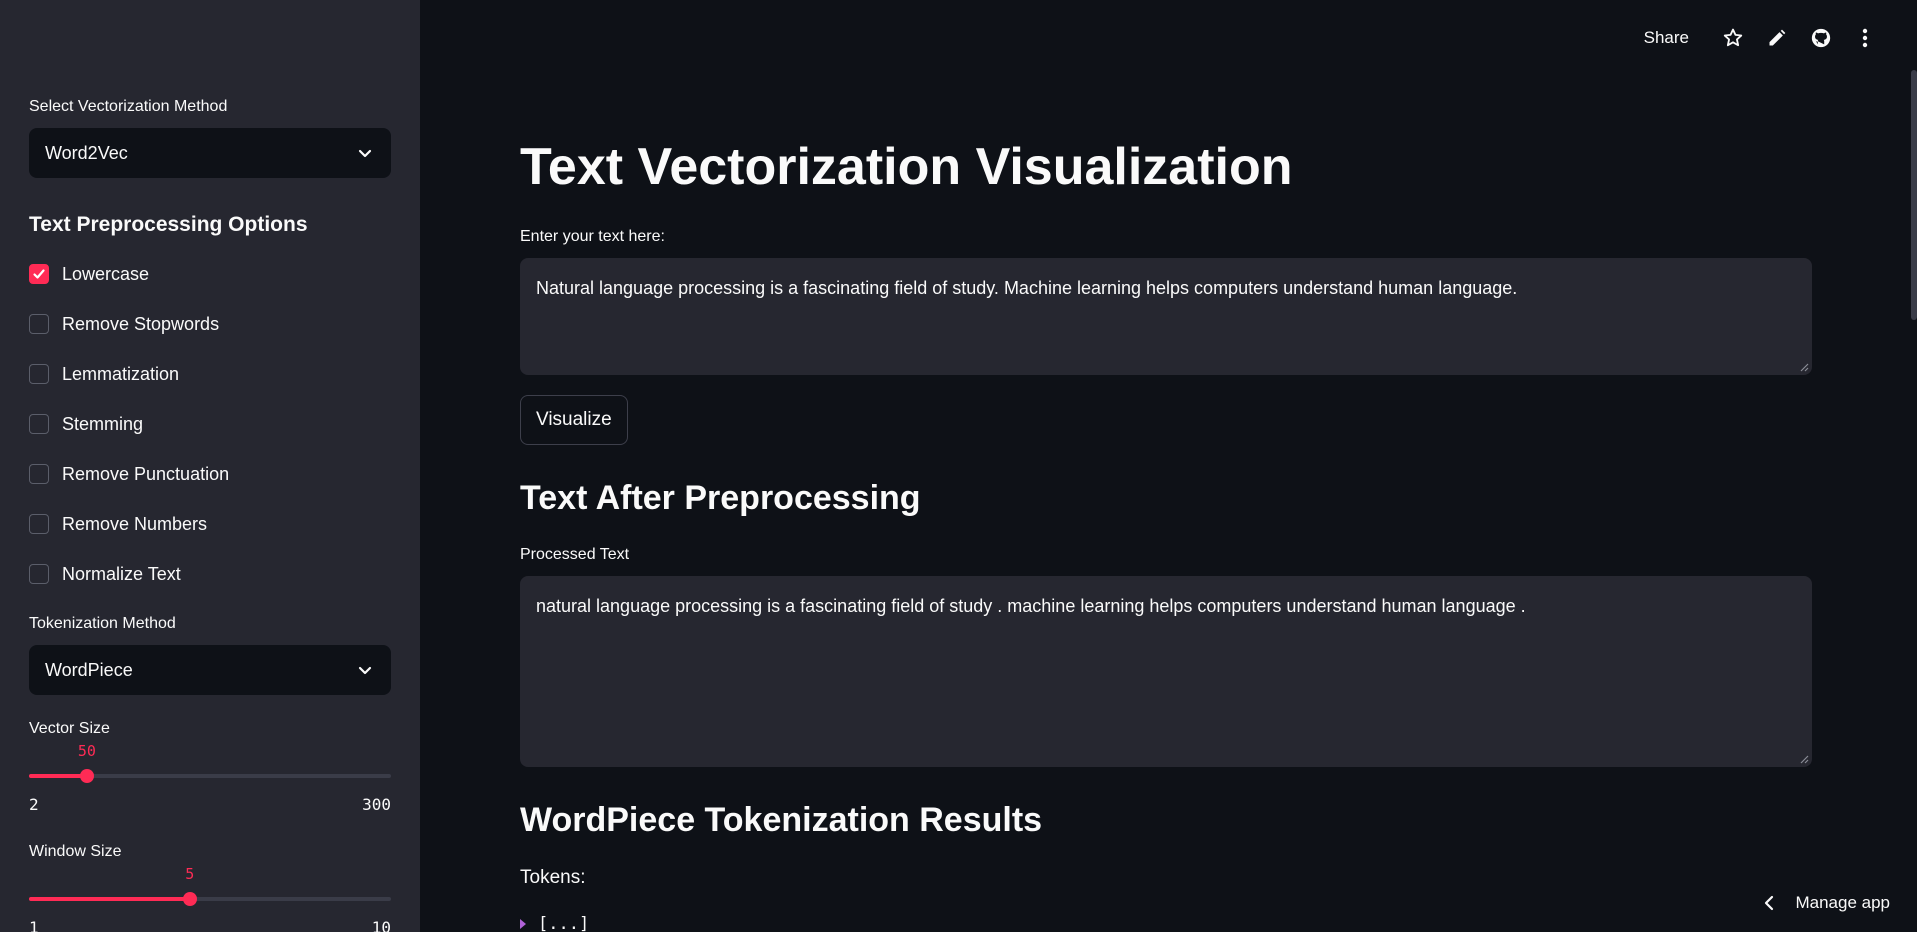  I want to click on vector-size-min: 2, so click(34, 804).